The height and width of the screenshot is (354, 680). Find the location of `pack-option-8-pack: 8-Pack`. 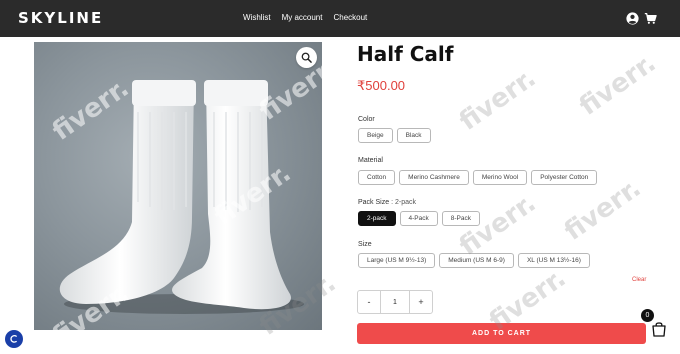

pack-option-8-pack: 8-Pack is located at coordinates (460, 218).